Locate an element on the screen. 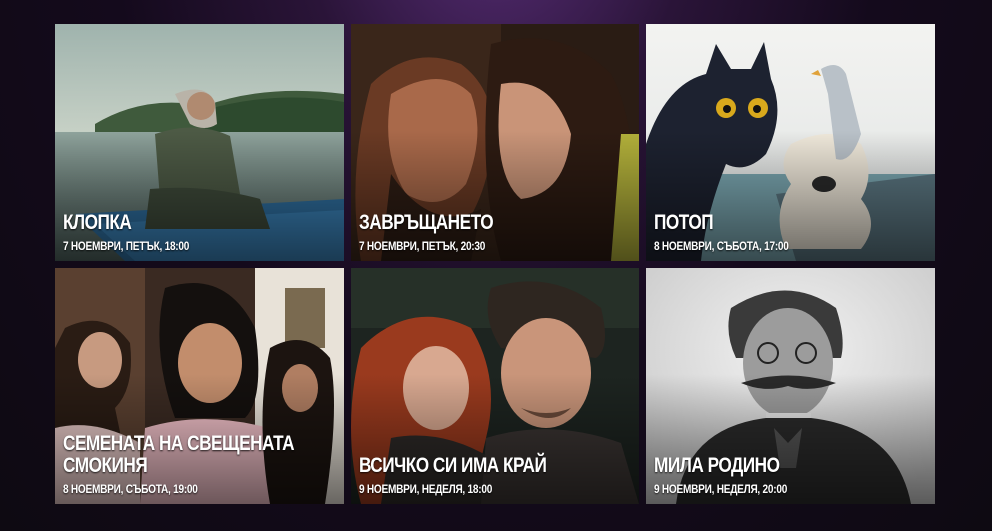  film-caption: КЛОПКА 7 НОЕМВРИ, ПЕТЪК, 18:00 is located at coordinates (199, 232).